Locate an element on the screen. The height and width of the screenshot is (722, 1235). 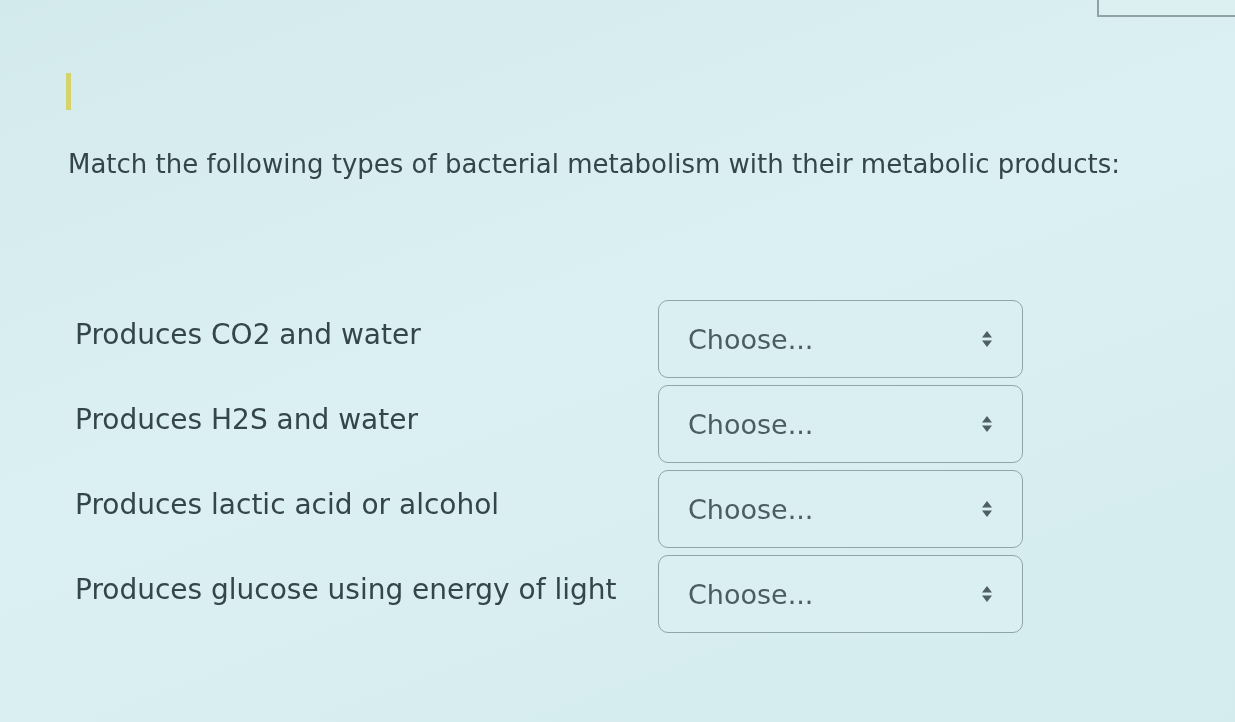
question-text: Match the following types of bacterial metabolism with their metabolic products: is located at coordinates (594, 164).